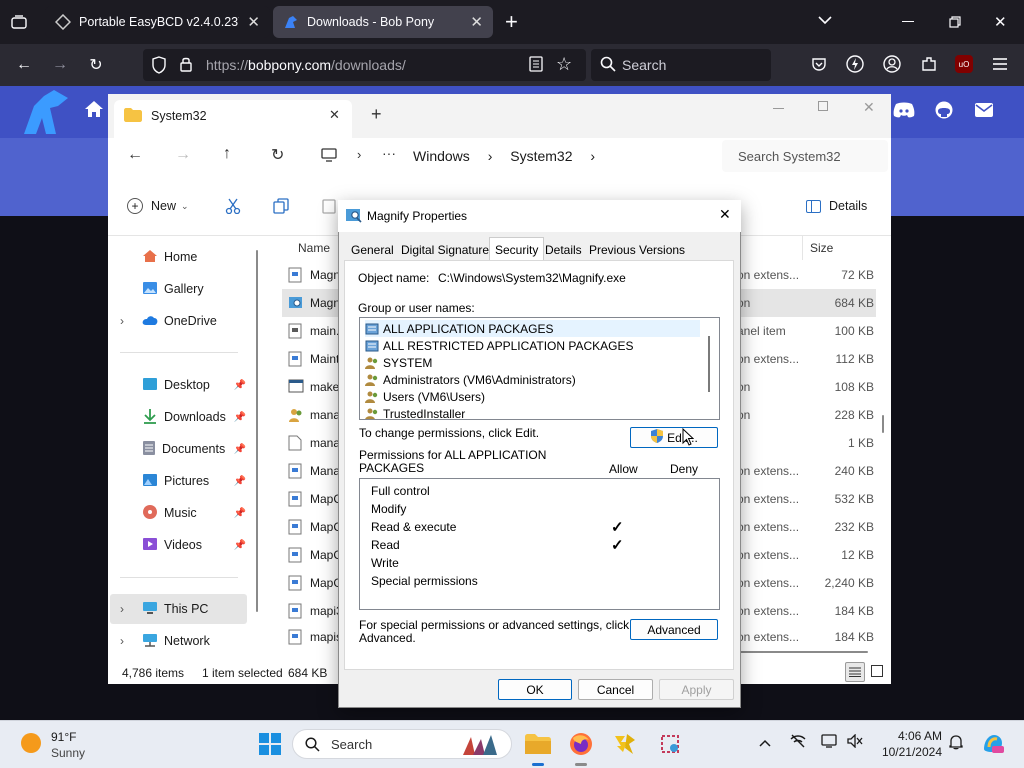 Image resolution: width=1024 pixels, height=768 pixels. I want to click on list-item: ALL RESTRICTED APPLICATION PACKAGES, so click(499, 345).